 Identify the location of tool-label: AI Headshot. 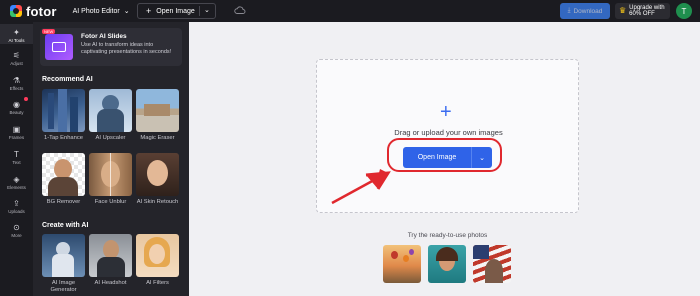
(110, 283).